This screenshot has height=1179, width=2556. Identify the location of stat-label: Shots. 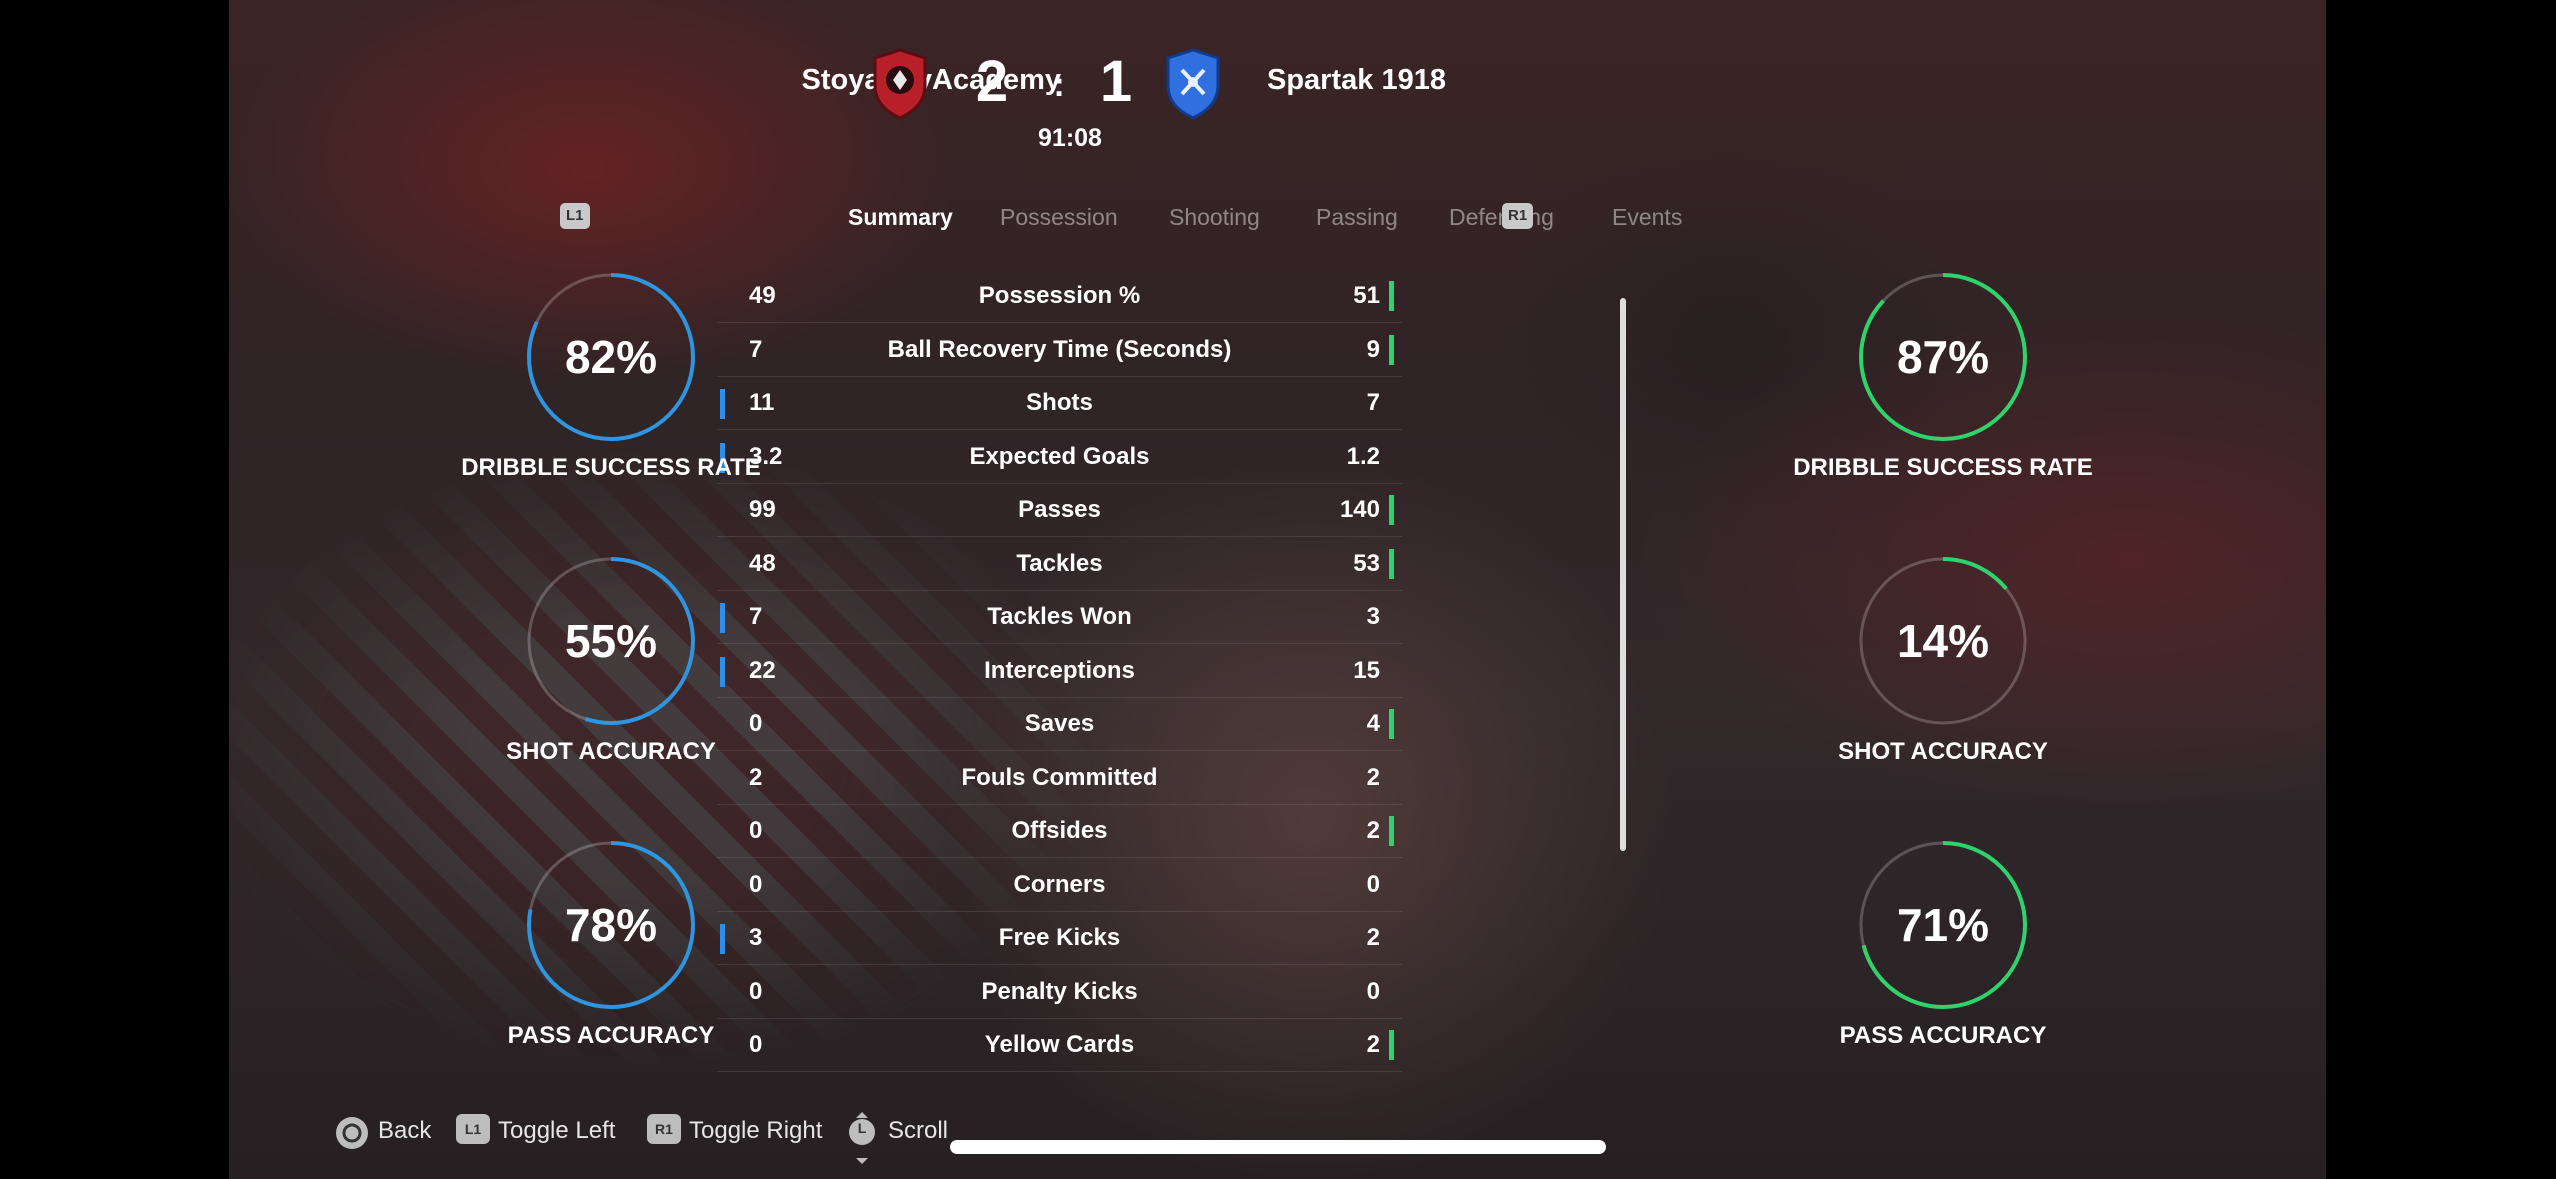
(1059, 402).